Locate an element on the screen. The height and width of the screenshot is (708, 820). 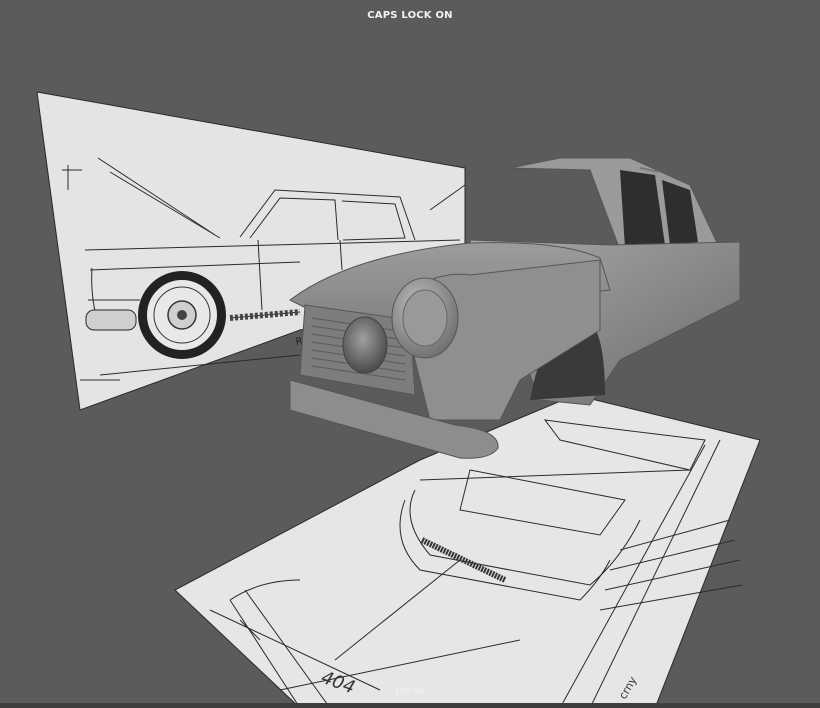
caps-lock-indicator: CAPS LOCK ON is located at coordinates (410, 15).